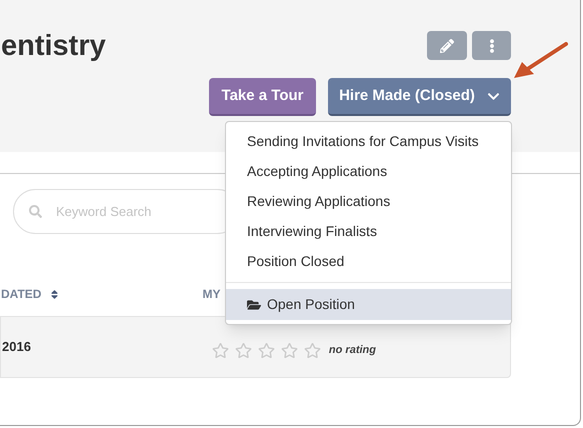  What do you see at coordinates (53, 46) in the screenshot?
I see `page-title: entistry` at bounding box center [53, 46].